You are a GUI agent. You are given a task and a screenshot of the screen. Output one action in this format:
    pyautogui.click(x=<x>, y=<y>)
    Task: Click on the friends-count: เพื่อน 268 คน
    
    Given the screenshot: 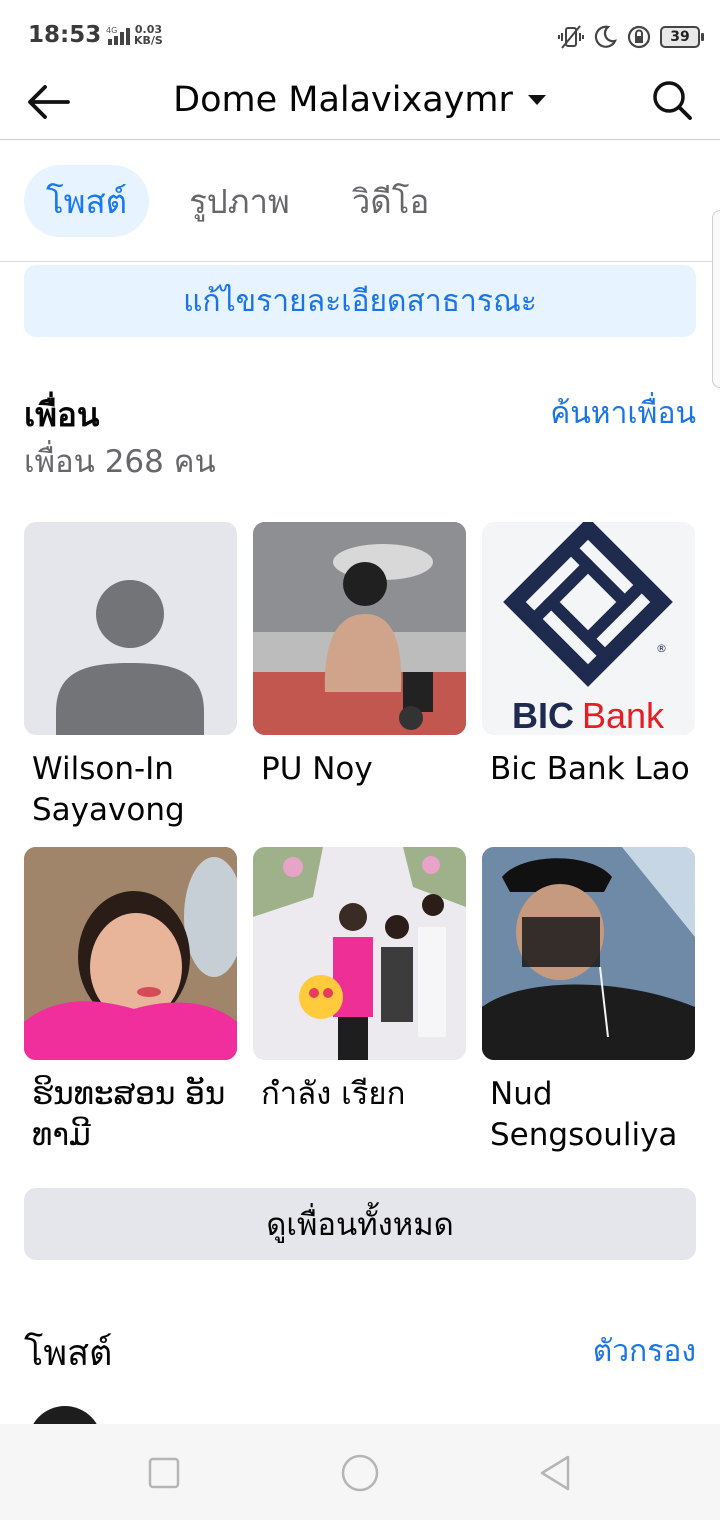 What is the action you would take?
    pyautogui.click(x=120, y=462)
    